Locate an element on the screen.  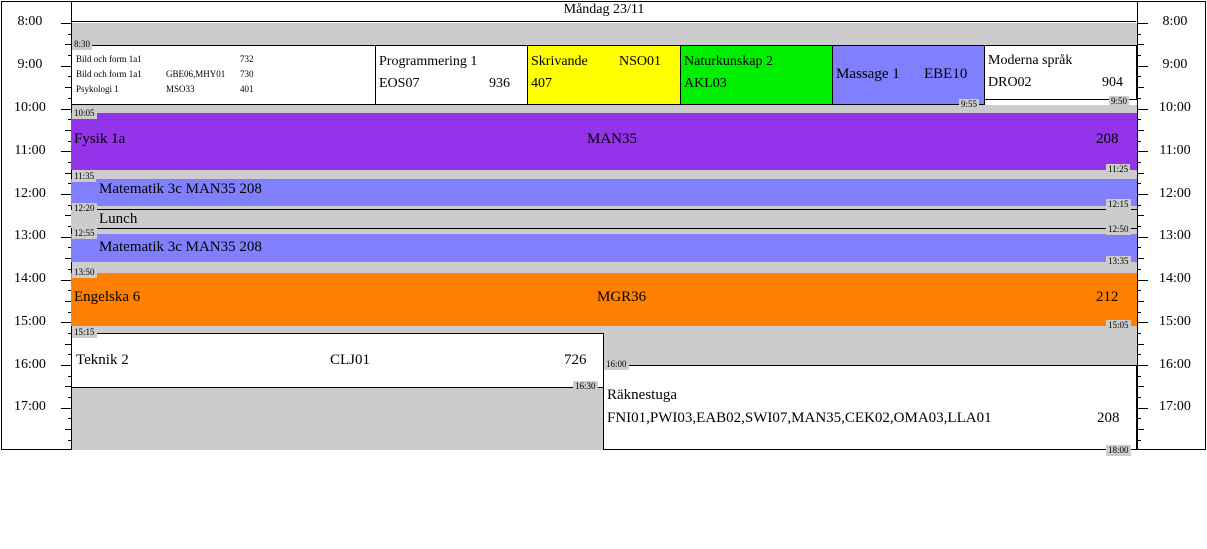
lesson-name: Naturkunskap 2 is located at coordinates (729, 61).